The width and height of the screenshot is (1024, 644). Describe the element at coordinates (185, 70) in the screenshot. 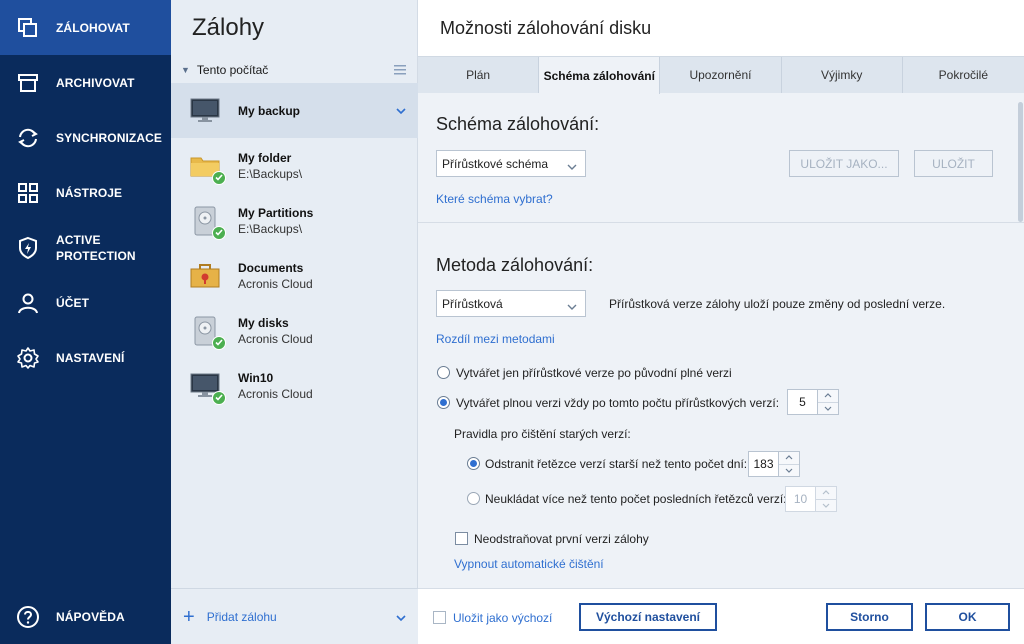

I see `caret-down-icon: ▼` at that location.